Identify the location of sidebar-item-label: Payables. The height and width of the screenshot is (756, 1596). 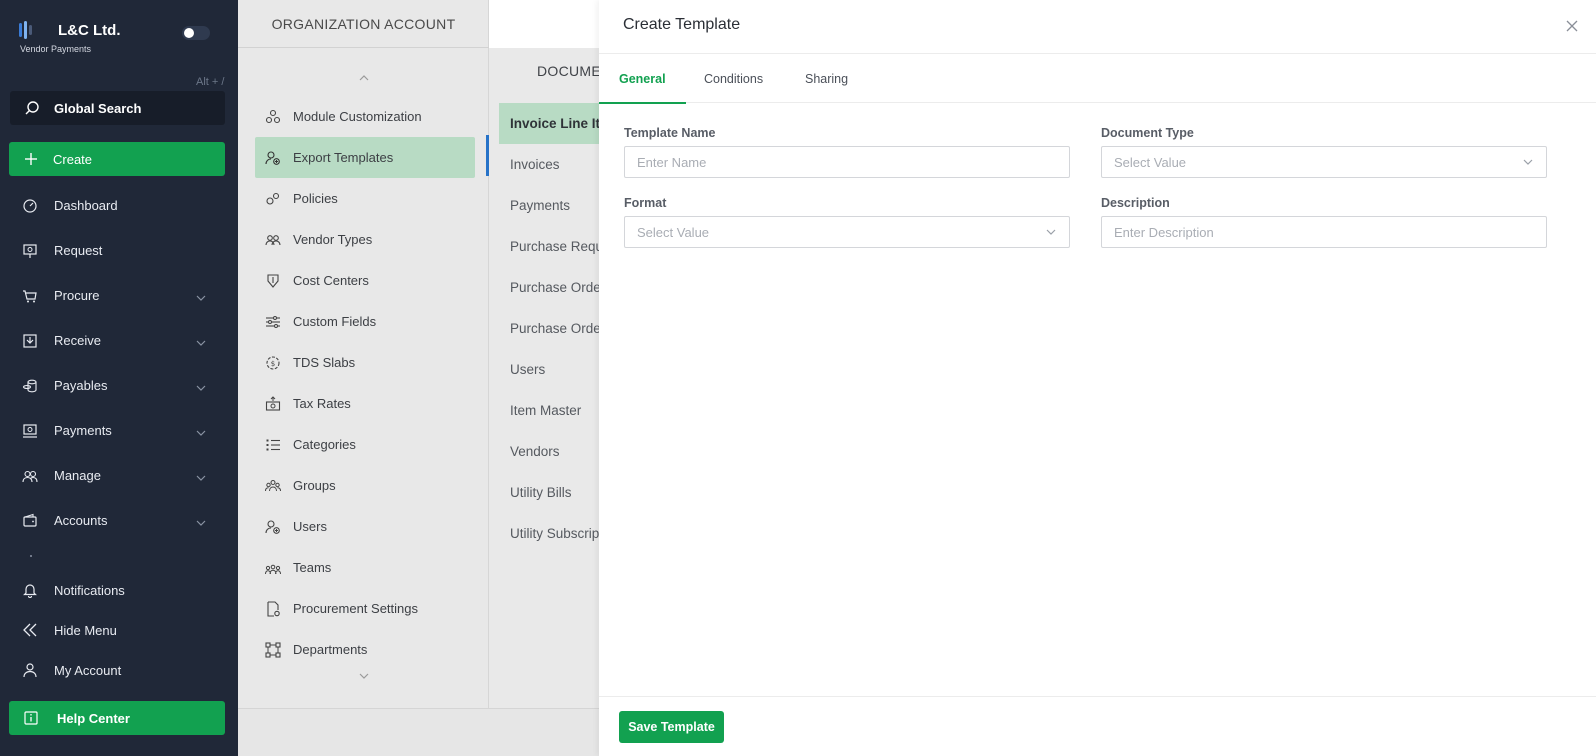
(81, 385).